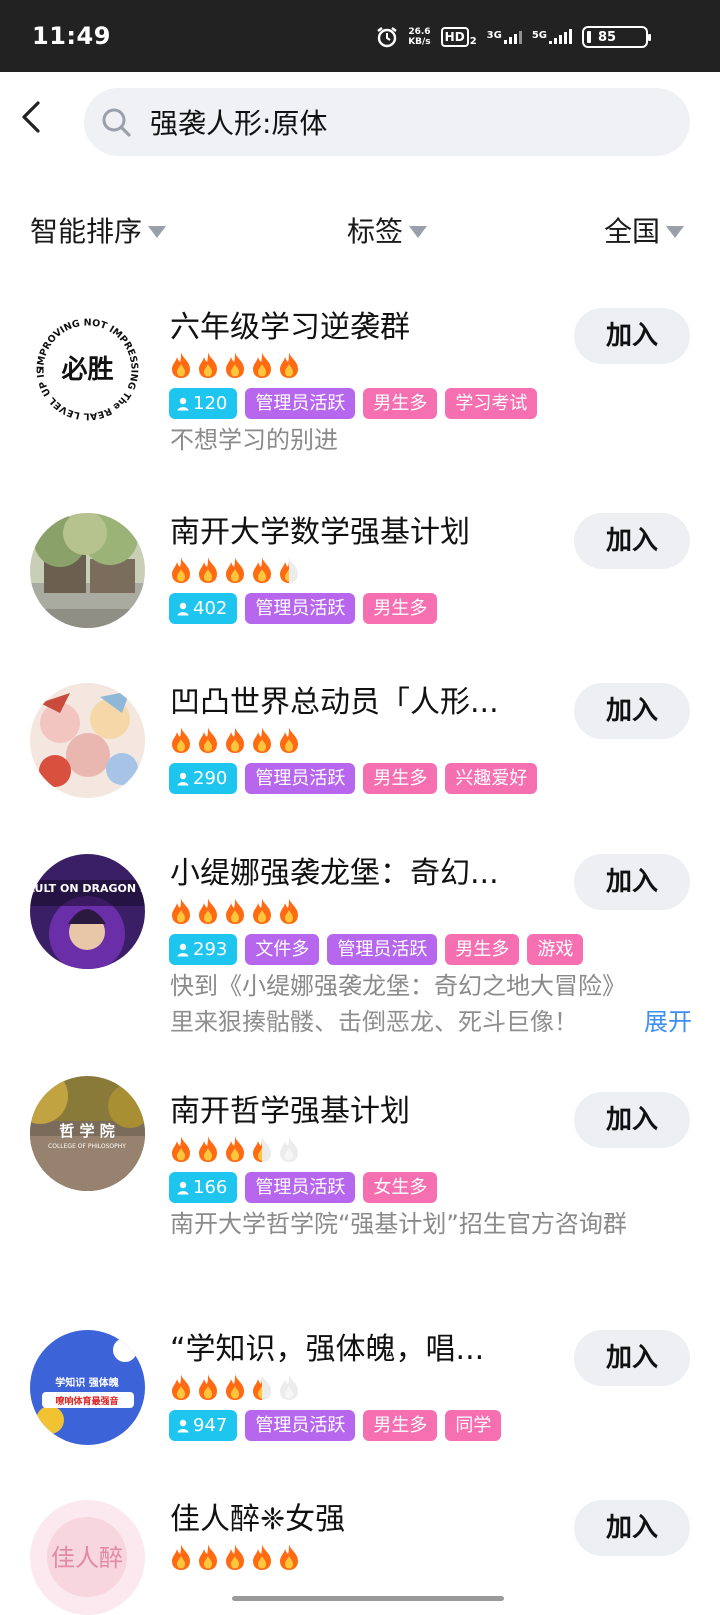 This screenshot has width=720, height=1615. What do you see at coordinates (473, 1425) in the screenshot?
I see `group-tag: 同学` at bounding box center [473, 1425].